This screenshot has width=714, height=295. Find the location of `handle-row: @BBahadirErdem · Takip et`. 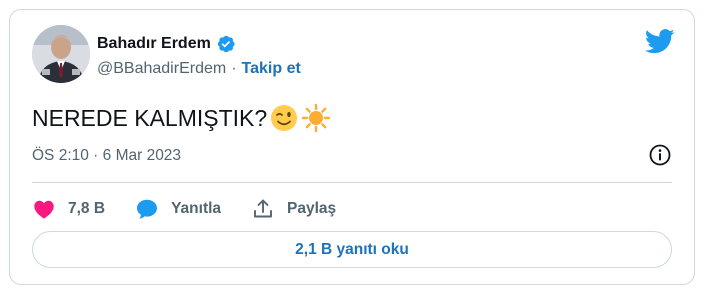

handle-row: @BBahadirErdem · Takip et is located at coordinates (199, 69).